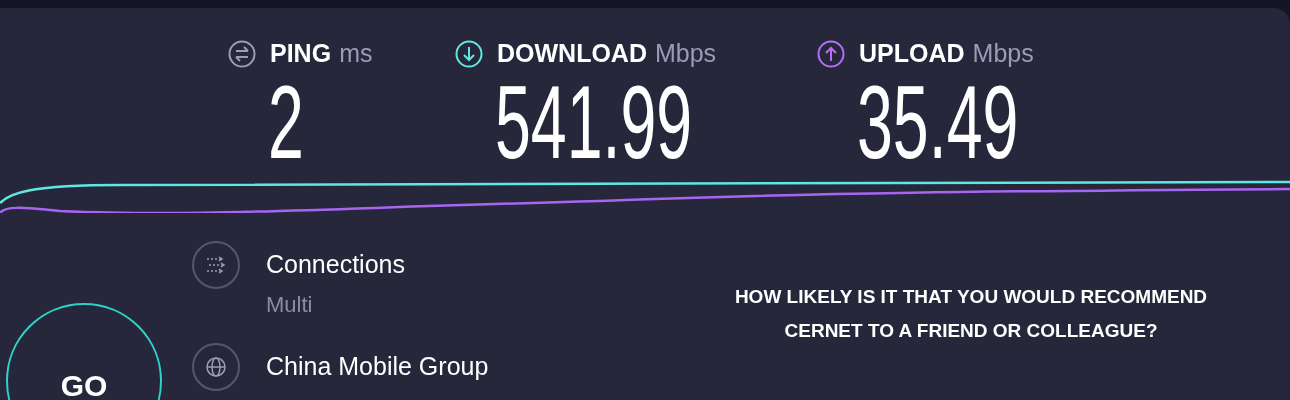 The width and height of the screenshot is (1290, 400). What do you see at coordinates (572, 53) in the screenshot?
I see `metric-label: DOWNLOAD` at bounding box center [572, 53].